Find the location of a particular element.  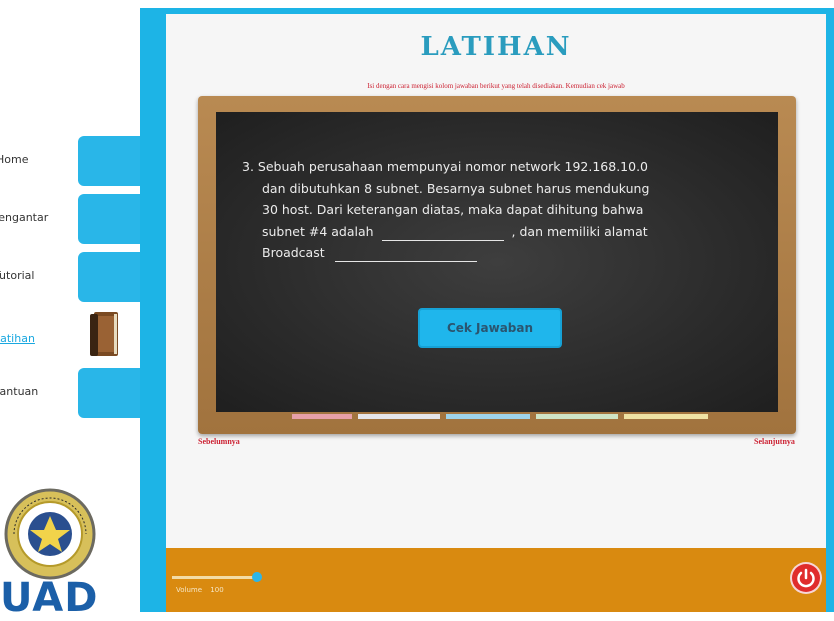

question-line-5-prefix: Broadcast is located at coordinates (293, 252).